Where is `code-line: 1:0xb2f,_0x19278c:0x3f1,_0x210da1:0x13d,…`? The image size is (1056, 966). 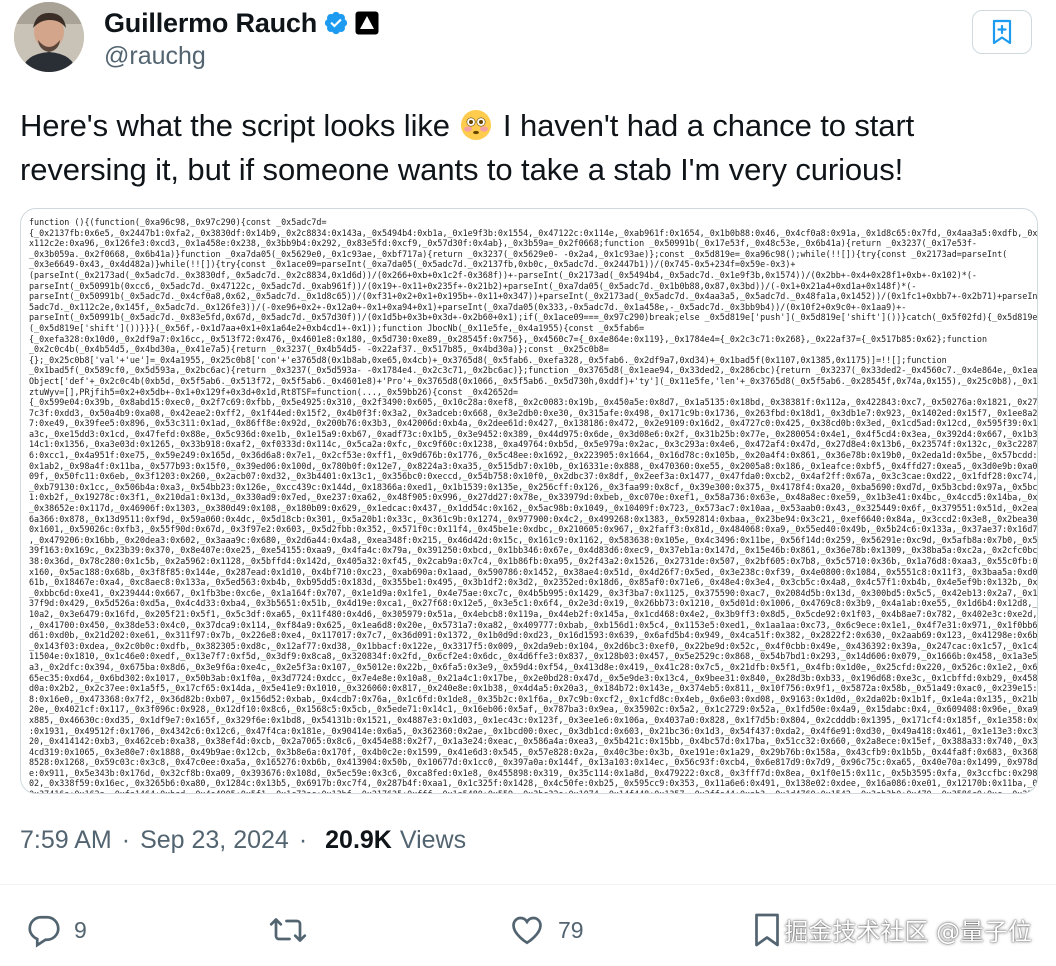 code-line: 1:0xb2f,_0x19278c:0x3f1,_0x210da1:0x13d,… is located at coordinates (533, 497).